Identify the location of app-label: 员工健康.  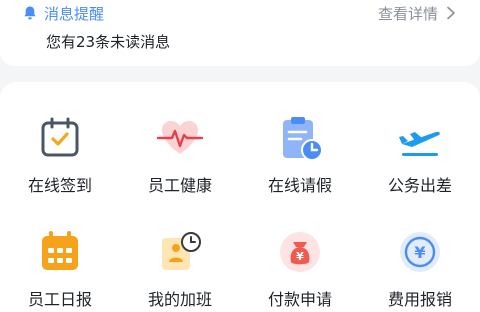
(179, 185).